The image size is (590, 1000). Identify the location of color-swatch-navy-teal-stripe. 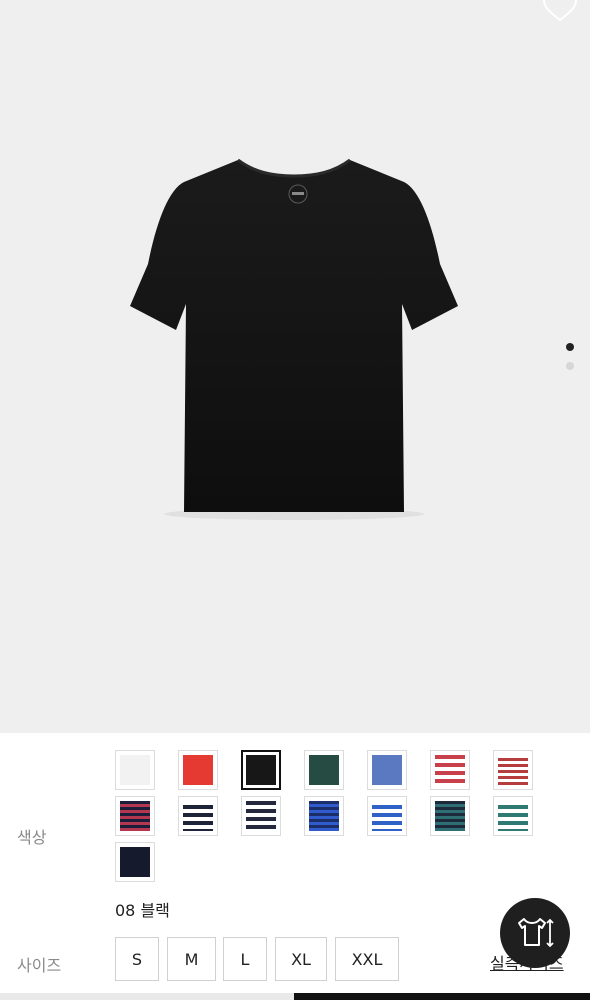
(450, 816).